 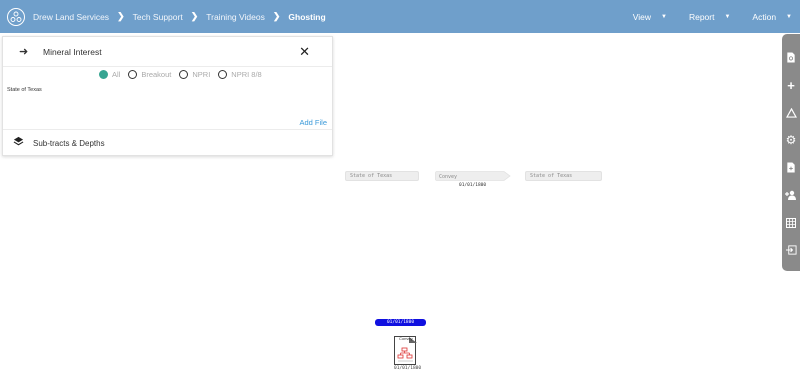 What do you see at coordinates (764, 16) in the screenshot?
I see `action-menu-label: Action` at bounding box center [764, 16].